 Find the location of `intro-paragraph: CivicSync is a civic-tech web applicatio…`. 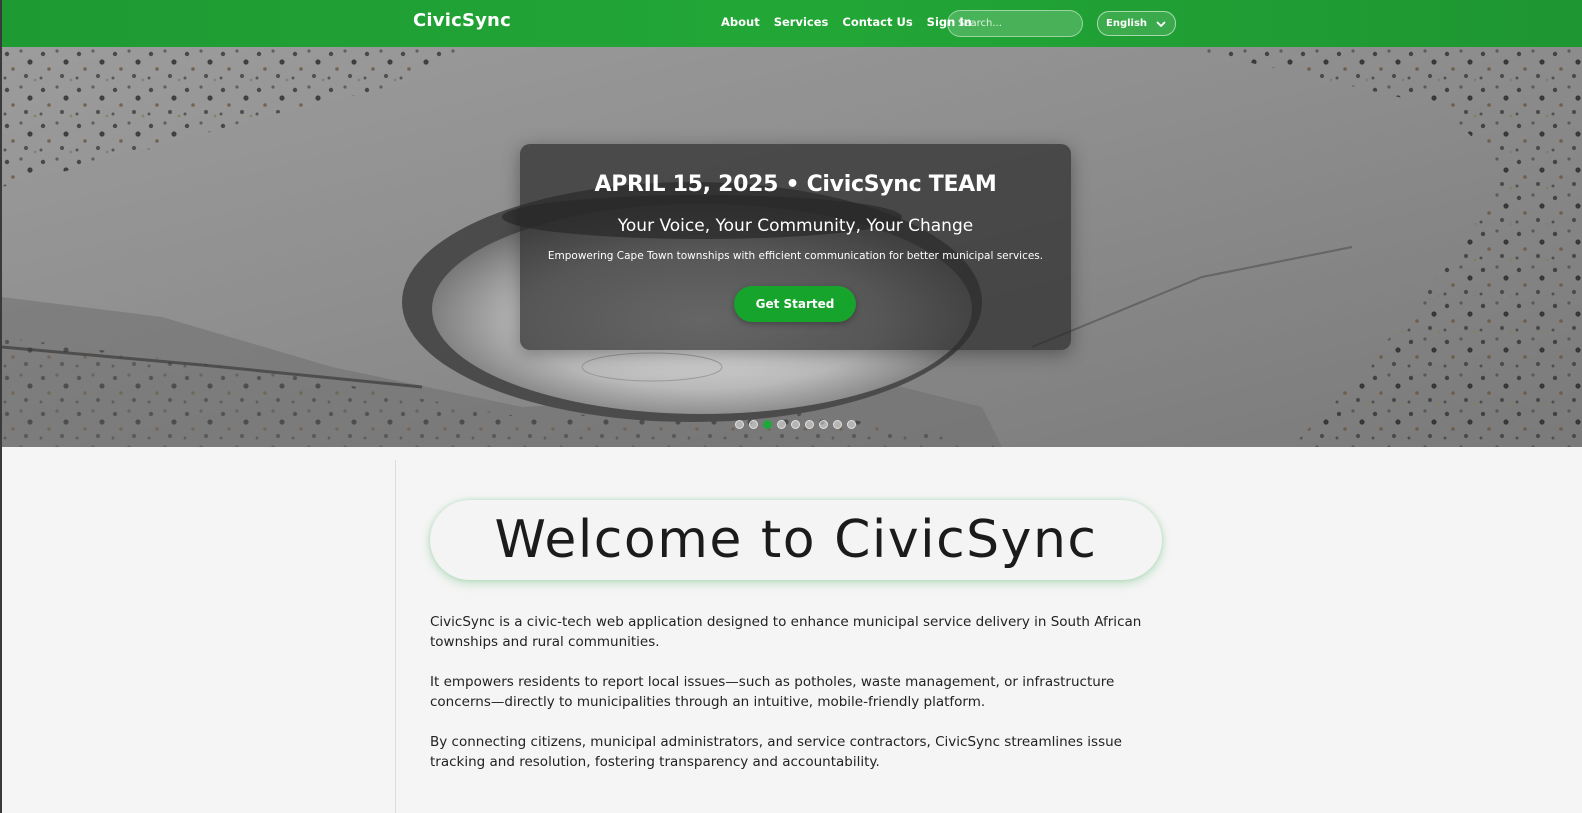

intro-paragraph: CivicSync is a civic-tech web applicatio… is located at coordinates (786, 632).